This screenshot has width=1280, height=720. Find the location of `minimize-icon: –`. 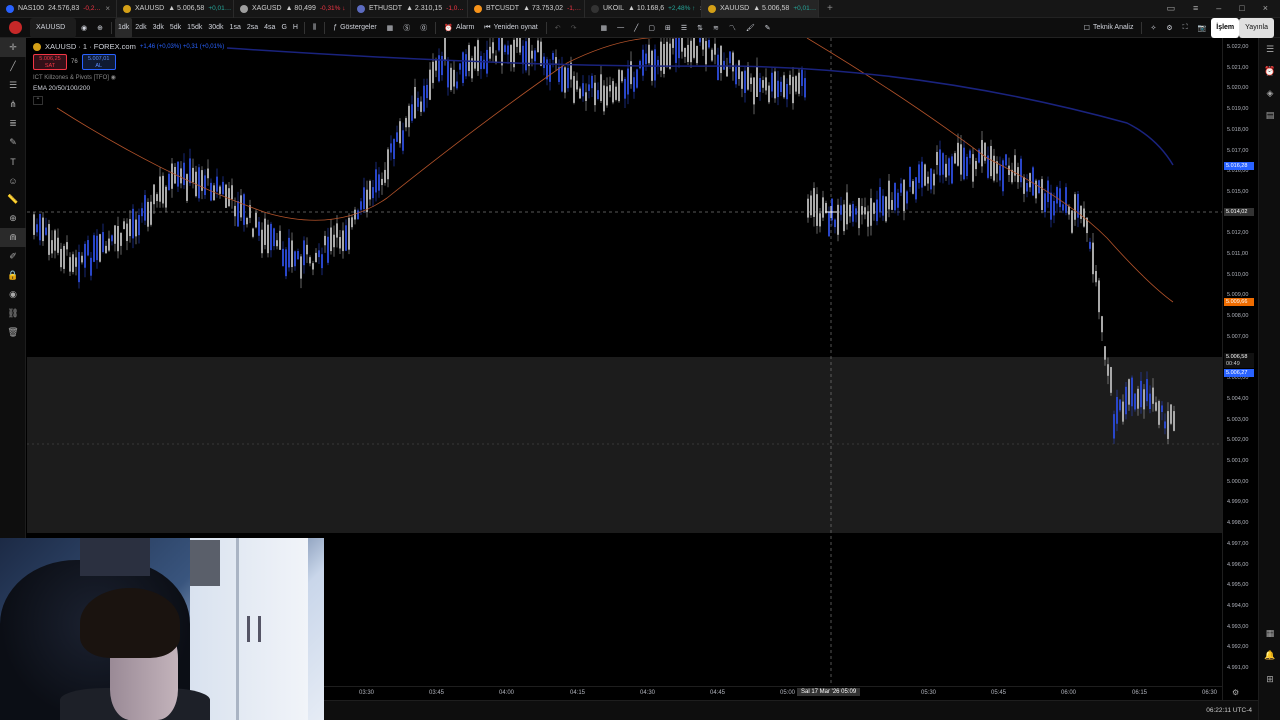

minimize-icon: – is located at coordinates (1218, 8).